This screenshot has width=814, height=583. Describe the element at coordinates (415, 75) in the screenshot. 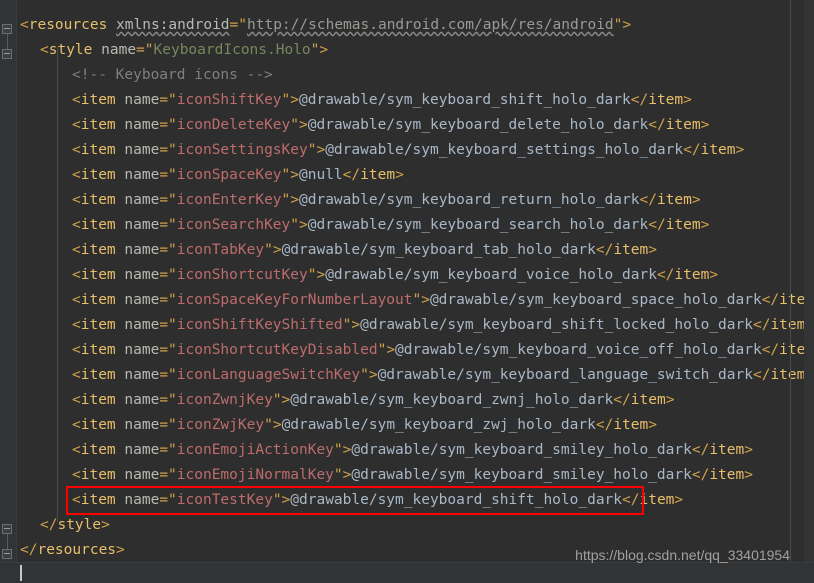

I see `code-line: <!-- Keyboard icons -->` at that location.